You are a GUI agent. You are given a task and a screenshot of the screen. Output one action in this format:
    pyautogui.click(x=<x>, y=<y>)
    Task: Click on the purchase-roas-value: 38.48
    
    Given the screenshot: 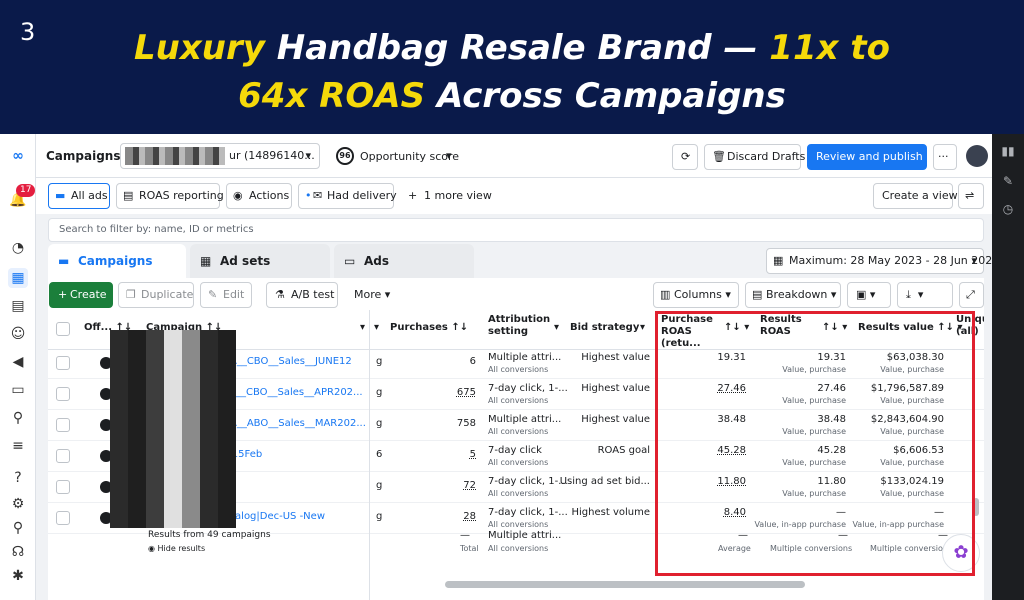 What is the action you would take?
    pyautogui.click(x=731, y=419)
    